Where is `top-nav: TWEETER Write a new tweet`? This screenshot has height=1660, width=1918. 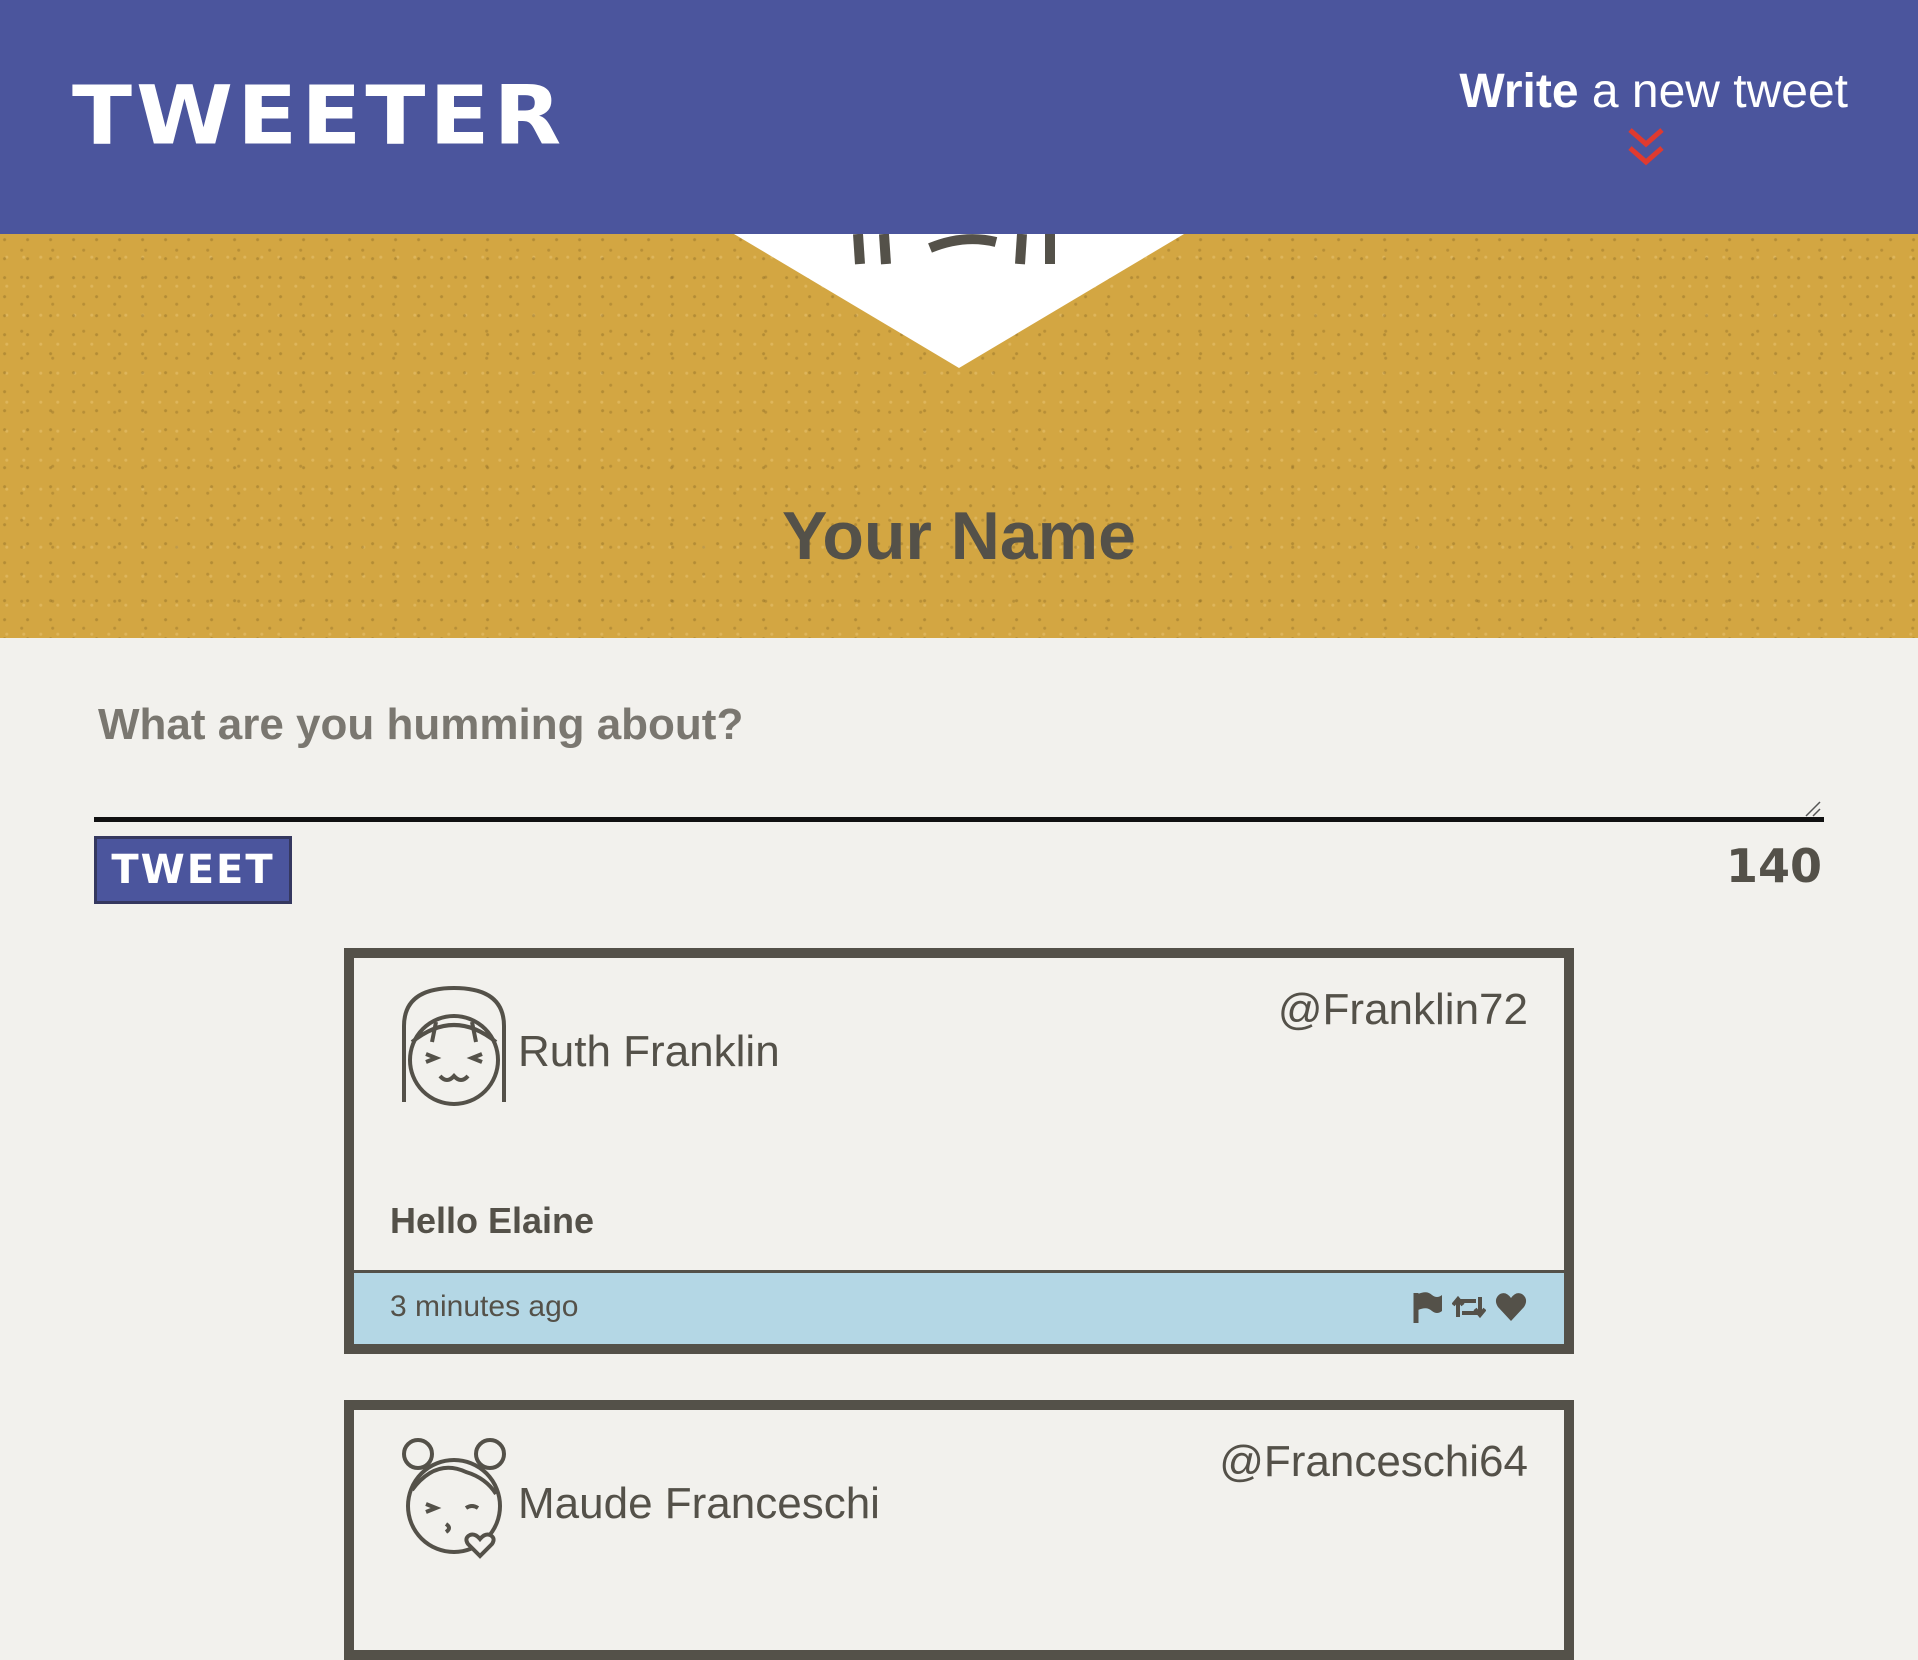
top-nav: TWEETER Write a new tweet is located at coordinates (959, 117).